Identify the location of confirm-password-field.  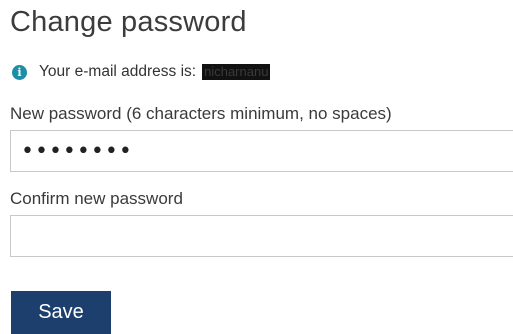
(261, 236).